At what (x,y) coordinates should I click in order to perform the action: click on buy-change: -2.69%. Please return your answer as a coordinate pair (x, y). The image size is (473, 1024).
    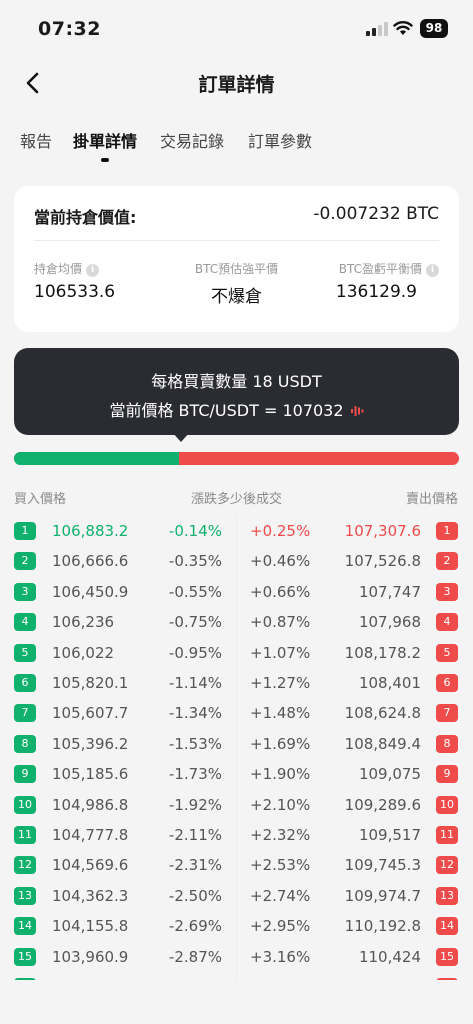
    Looking at the image, I should click on (195, 926).